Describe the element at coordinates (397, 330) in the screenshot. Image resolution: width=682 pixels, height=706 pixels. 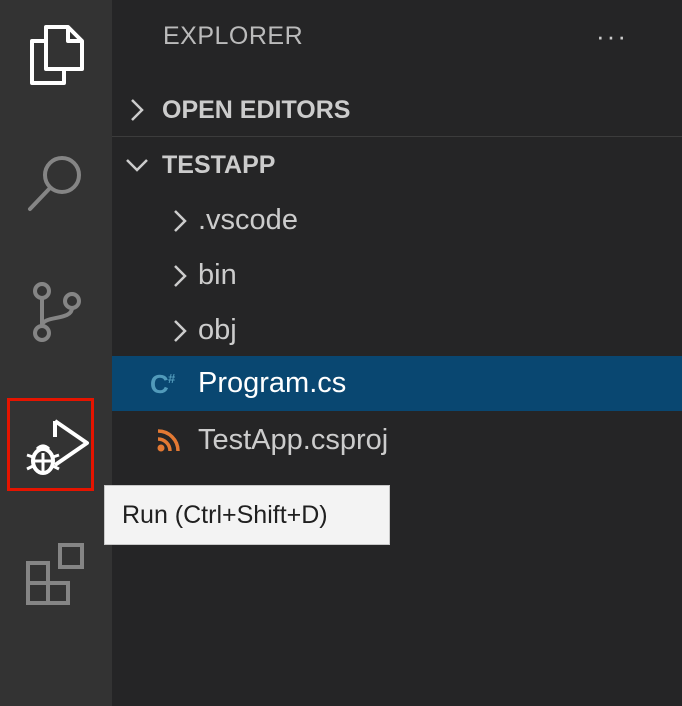
I see `tree-item-obj: obj` at that location.